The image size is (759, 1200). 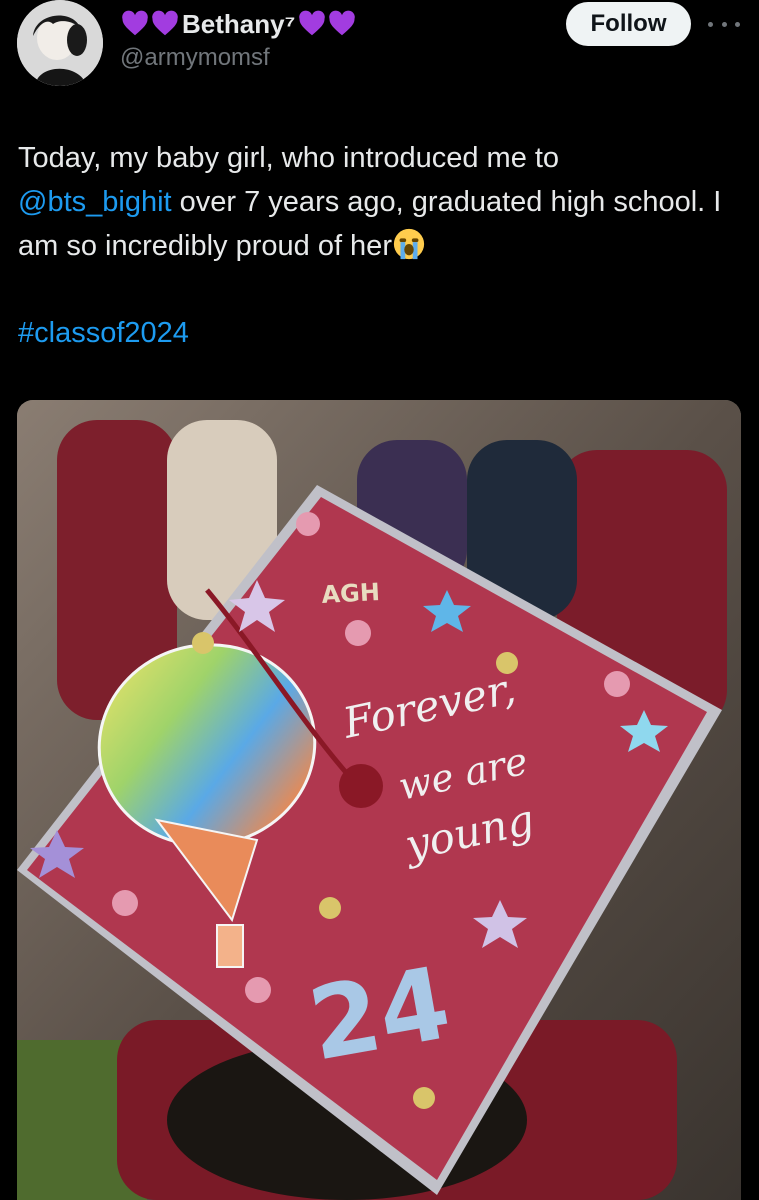 I want to click on loudly-crying-face-icon, so click(x=409, y=244).